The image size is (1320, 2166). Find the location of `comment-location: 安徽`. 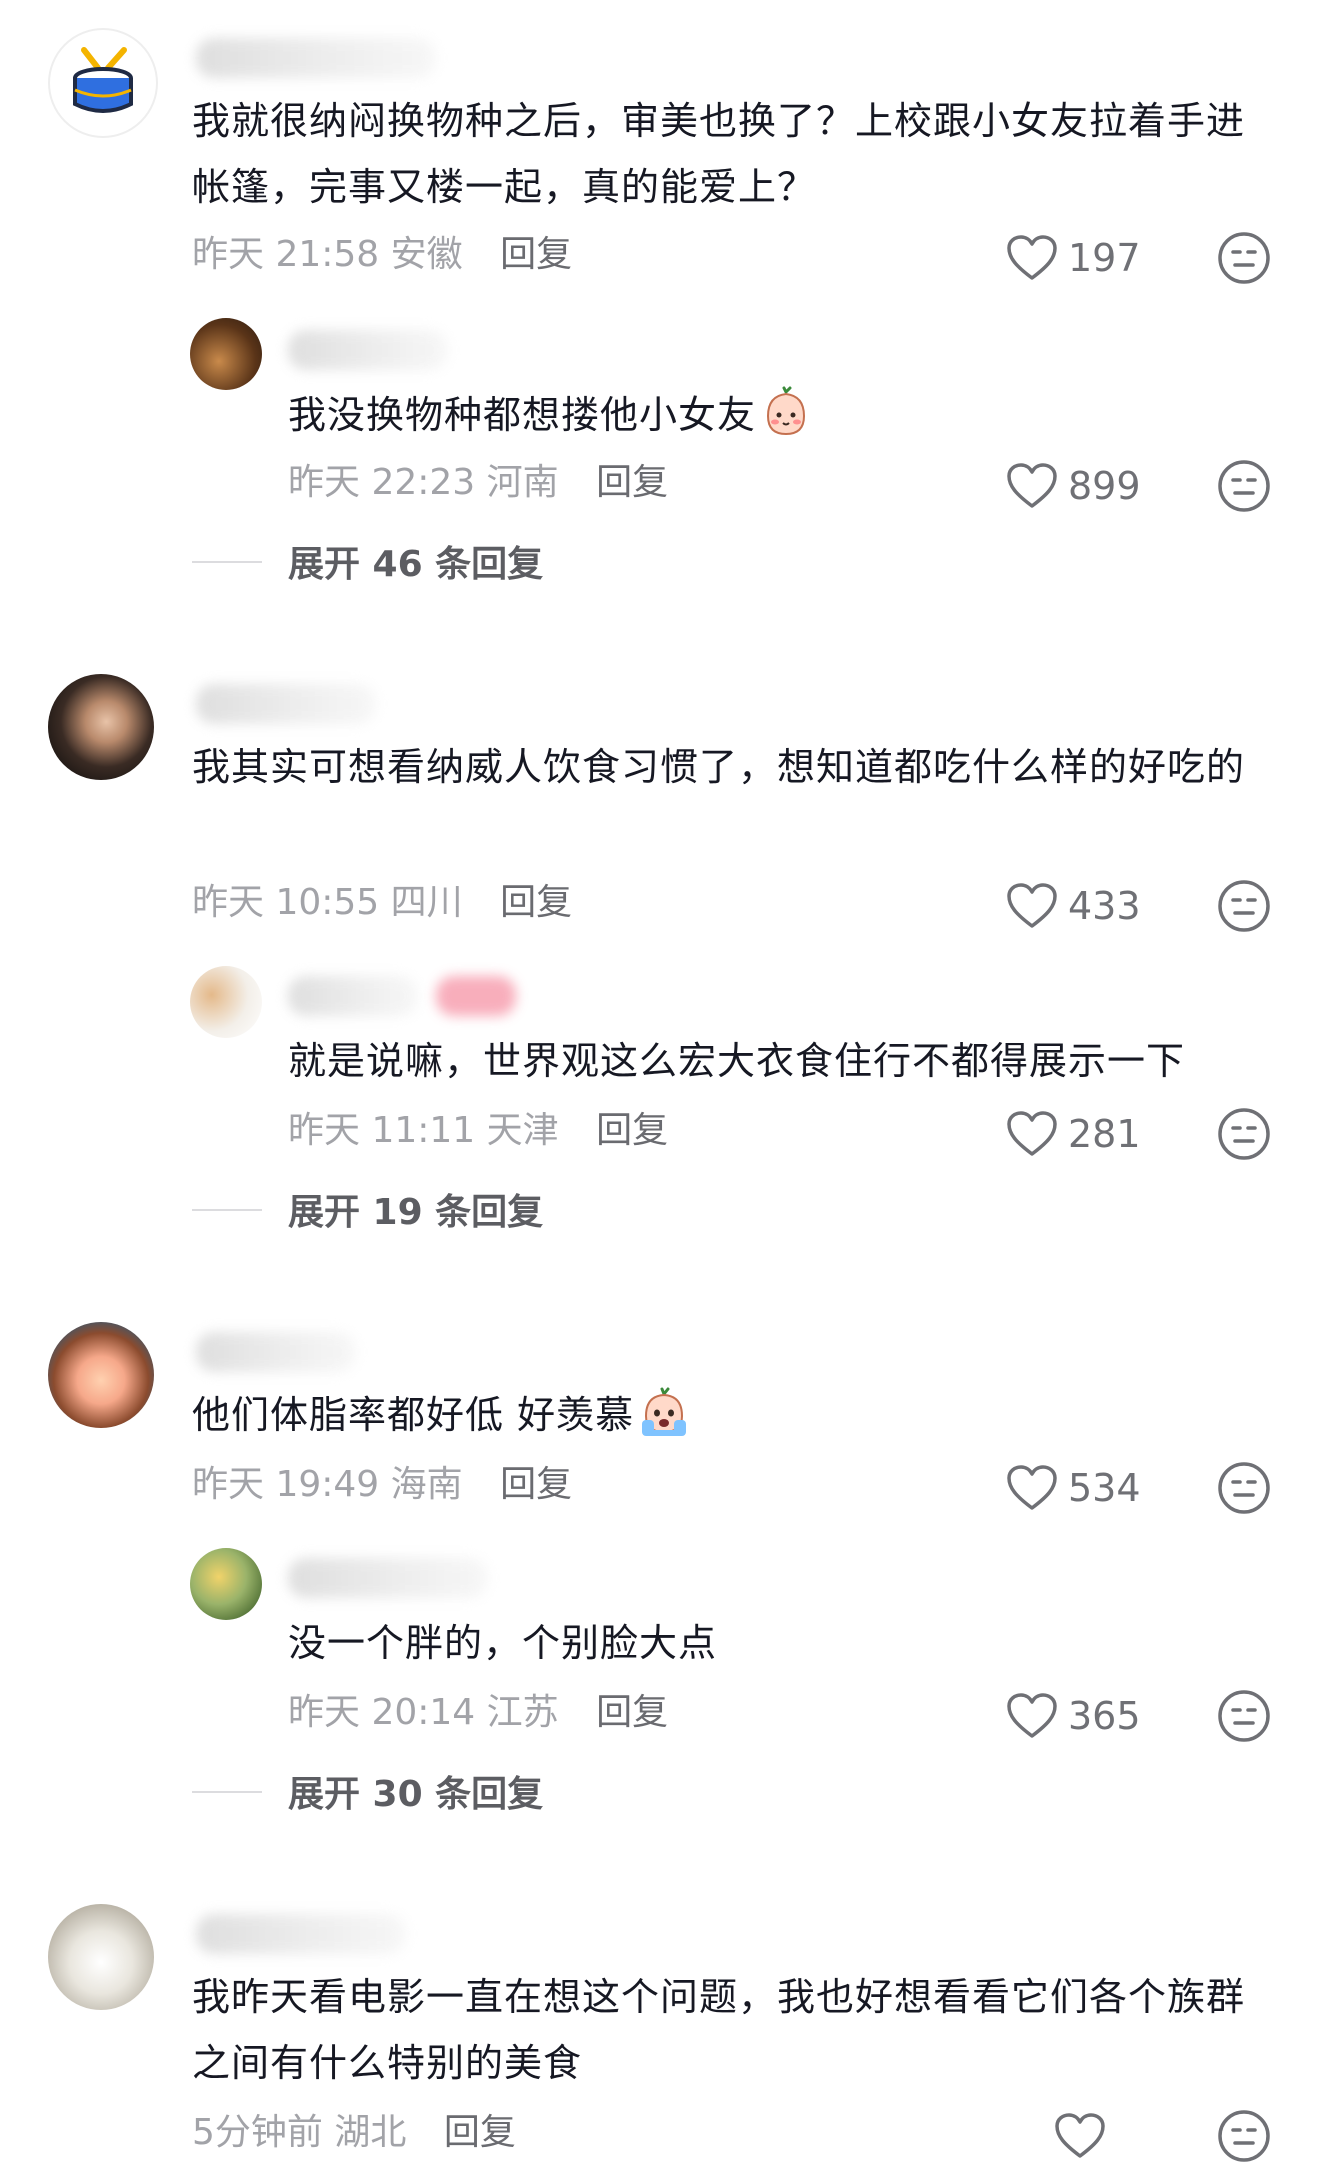

comment-location: 安徽 is located at coordinates (426, 254).